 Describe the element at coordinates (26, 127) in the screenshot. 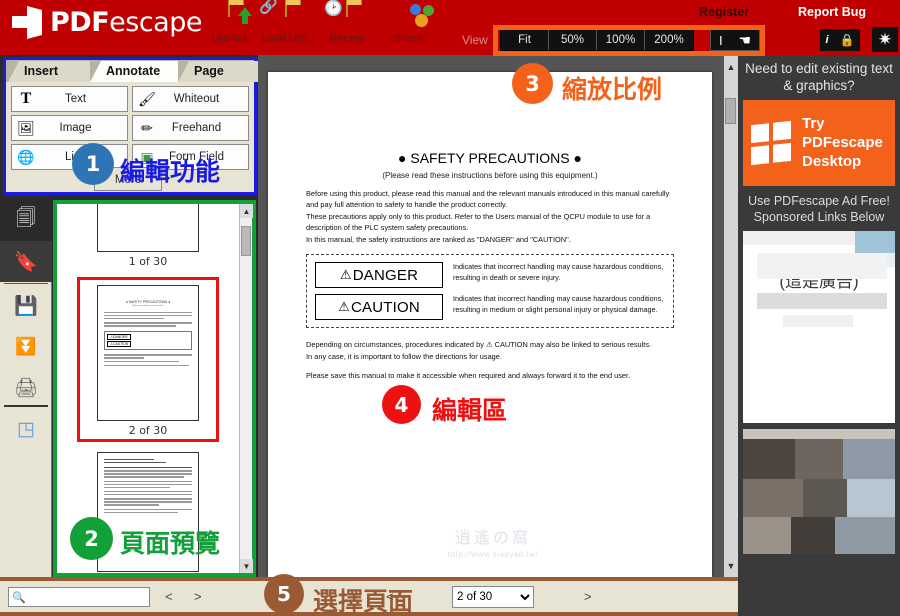

I see `image-icon: 🖼` at that location.